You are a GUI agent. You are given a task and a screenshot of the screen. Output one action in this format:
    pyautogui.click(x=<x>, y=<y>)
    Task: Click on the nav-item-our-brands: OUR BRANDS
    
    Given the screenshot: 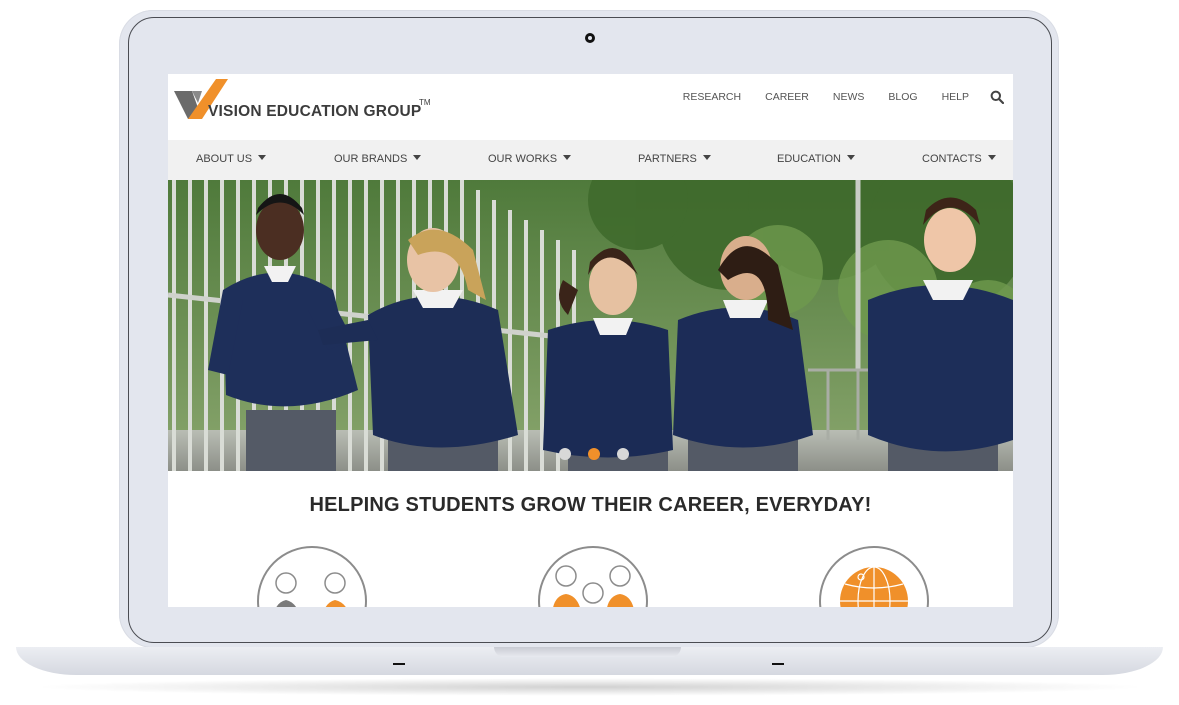 What is the action you would take?
    pyautogui.click(x=378, y=159)
    